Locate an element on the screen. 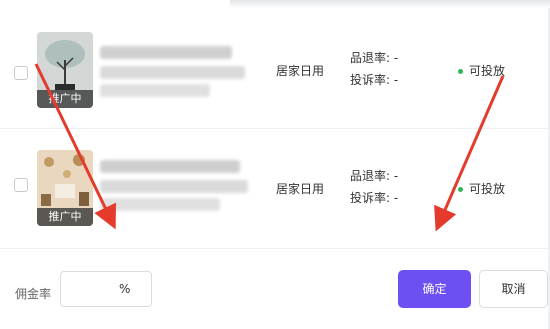 This screenshot has height=329, width=550. top-shadow is located at coordinates (390, 4).